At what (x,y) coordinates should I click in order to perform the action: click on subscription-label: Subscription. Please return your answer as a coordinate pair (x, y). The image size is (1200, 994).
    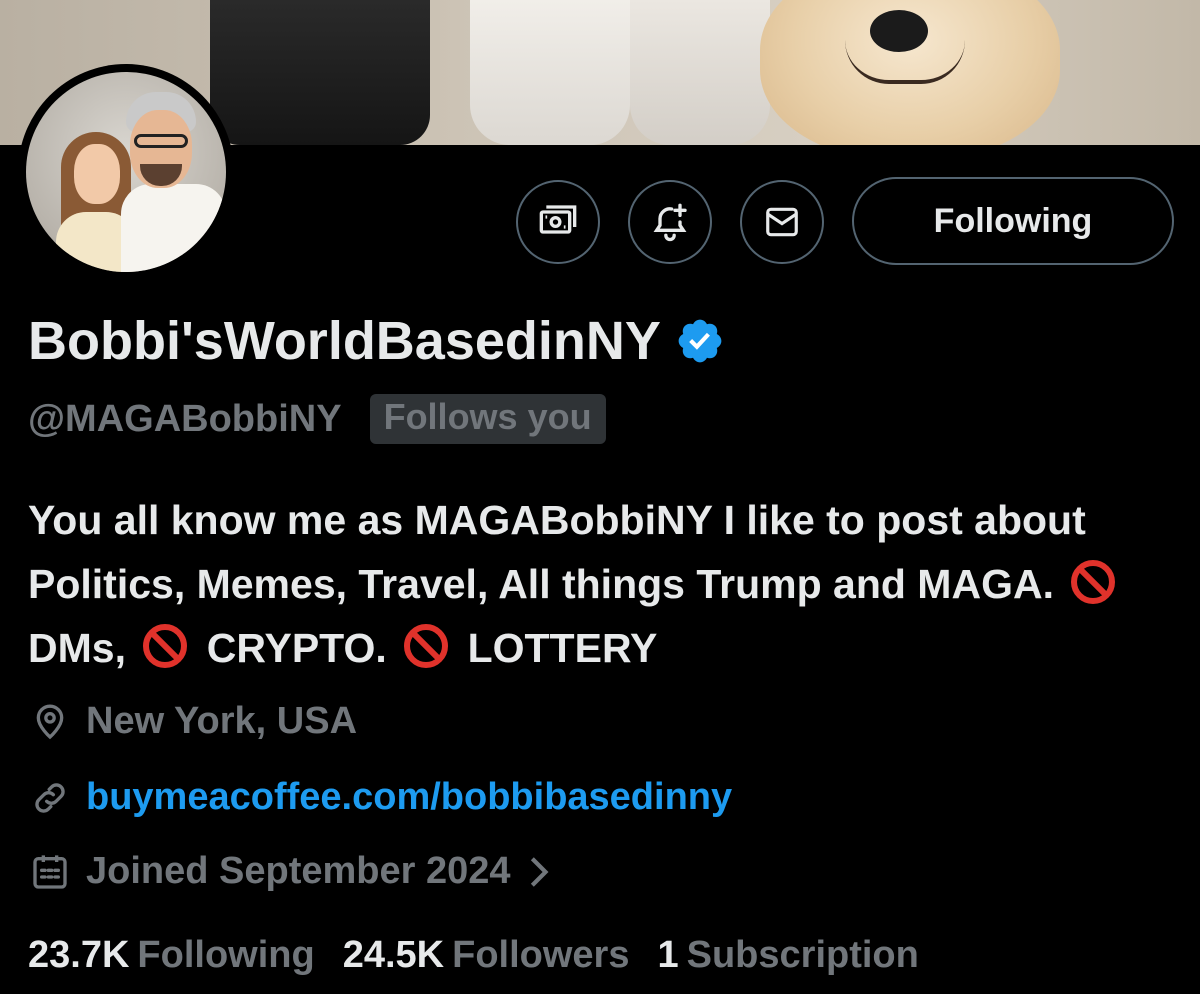
    Looking at the image, I should click on (802, 955).